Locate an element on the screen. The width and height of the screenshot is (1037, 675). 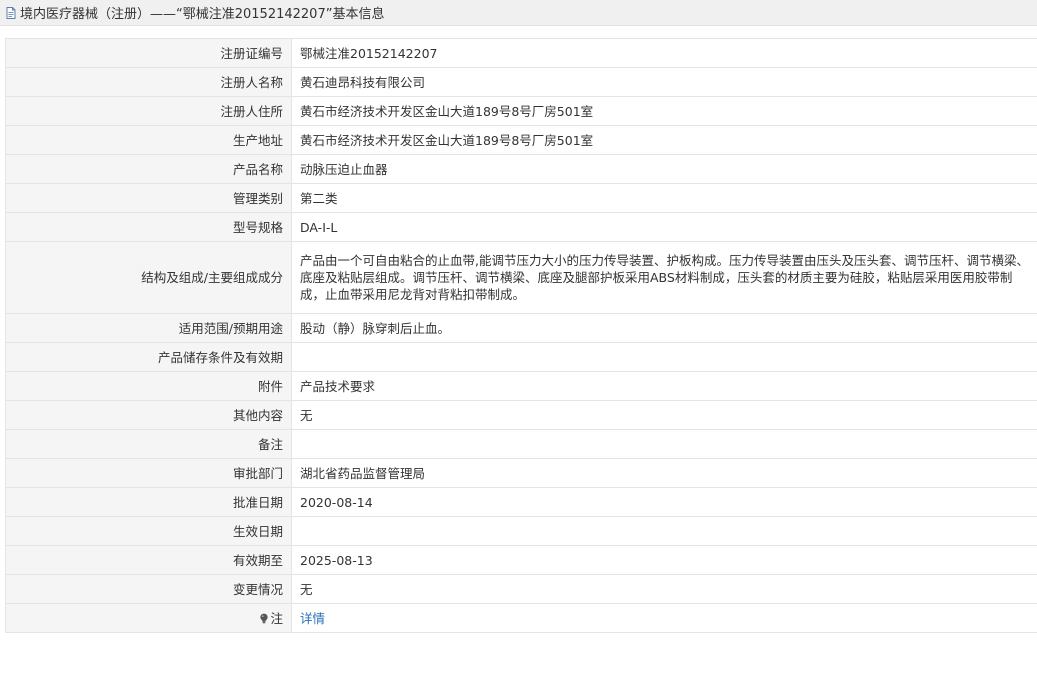
table-row: 型号规格 DA-I-L is located at coordinates (521, 227).